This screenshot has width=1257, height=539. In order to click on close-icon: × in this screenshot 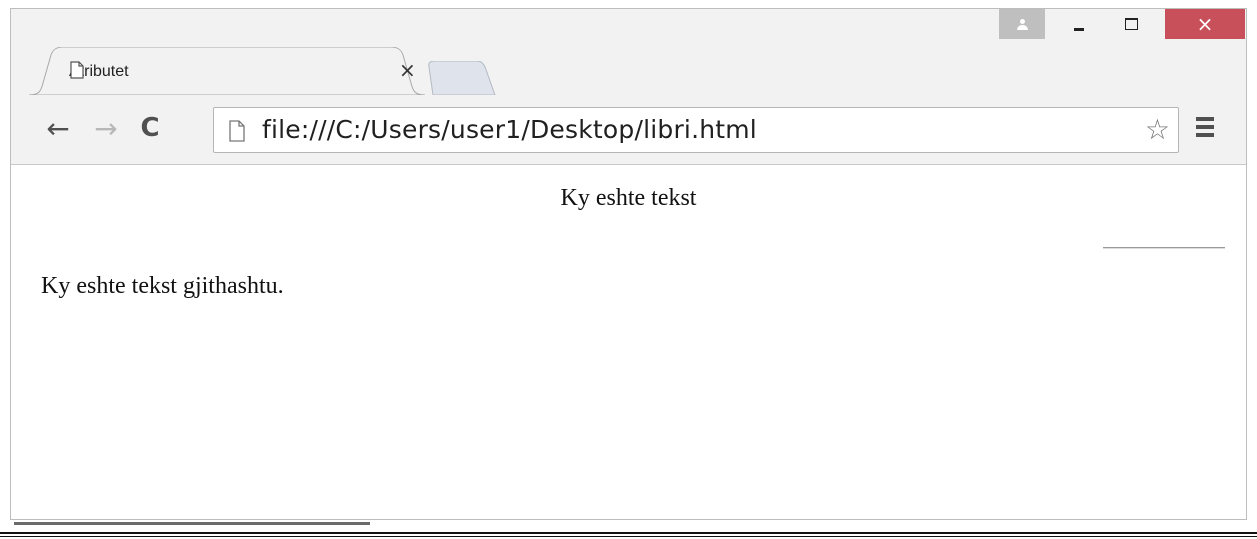, I will do `click(1205, 24)`.